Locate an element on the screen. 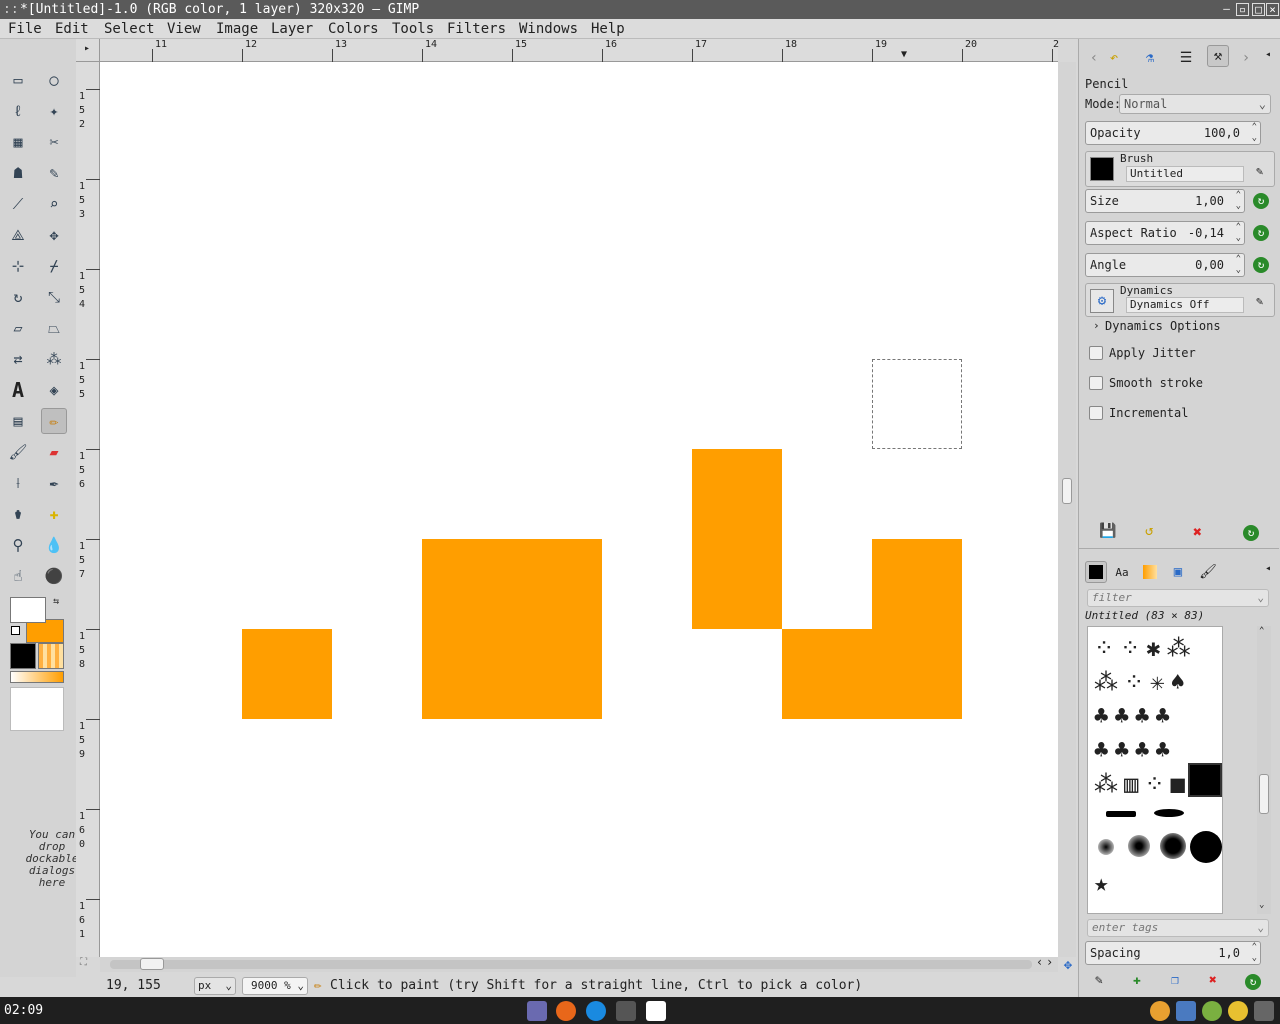  app-launcher-icon is located at coordinates (537, 1011).